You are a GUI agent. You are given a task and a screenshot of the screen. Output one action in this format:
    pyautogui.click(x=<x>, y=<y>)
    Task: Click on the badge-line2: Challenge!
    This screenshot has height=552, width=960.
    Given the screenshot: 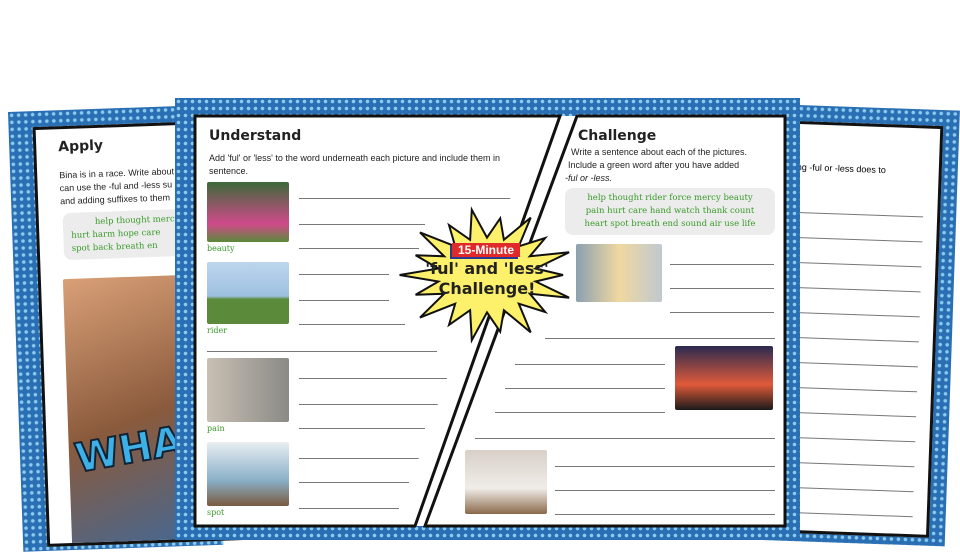 What is the action you would take?
    pyautogui.click(x=487, y=288)
    